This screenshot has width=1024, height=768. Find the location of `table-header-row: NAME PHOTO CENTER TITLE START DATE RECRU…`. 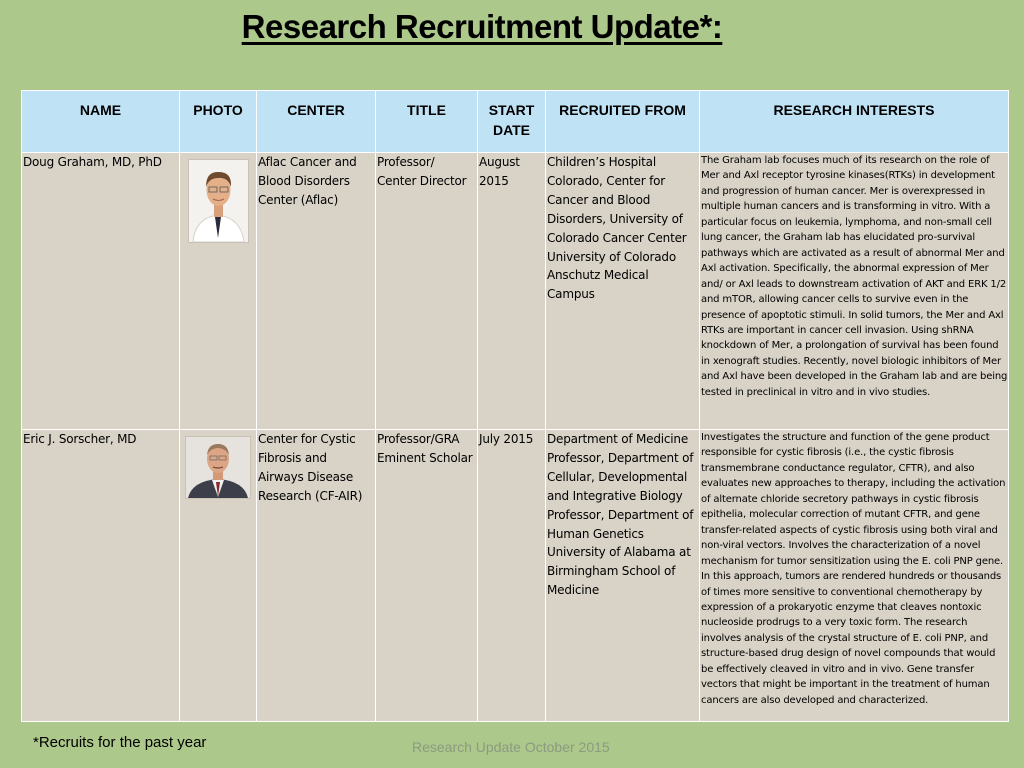

table-header-row: NAME PHOTO CENTER TITLE START DATE RECRU… is located at coordinates (515, 121).